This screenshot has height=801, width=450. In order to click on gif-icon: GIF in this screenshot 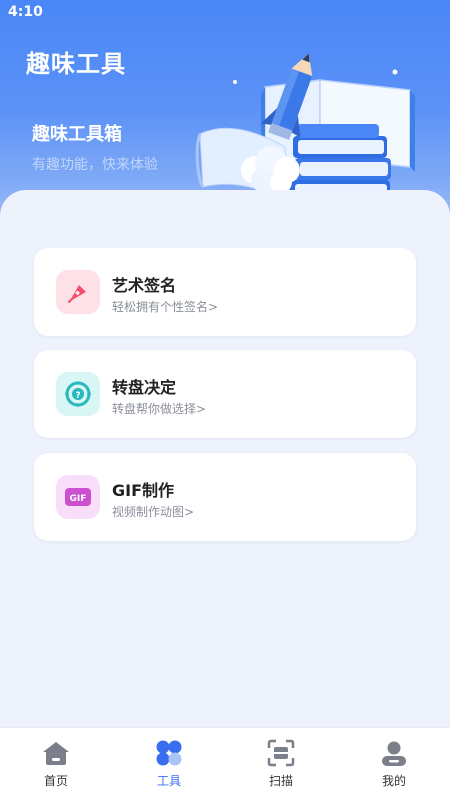, I will do `click(78, 497)`.